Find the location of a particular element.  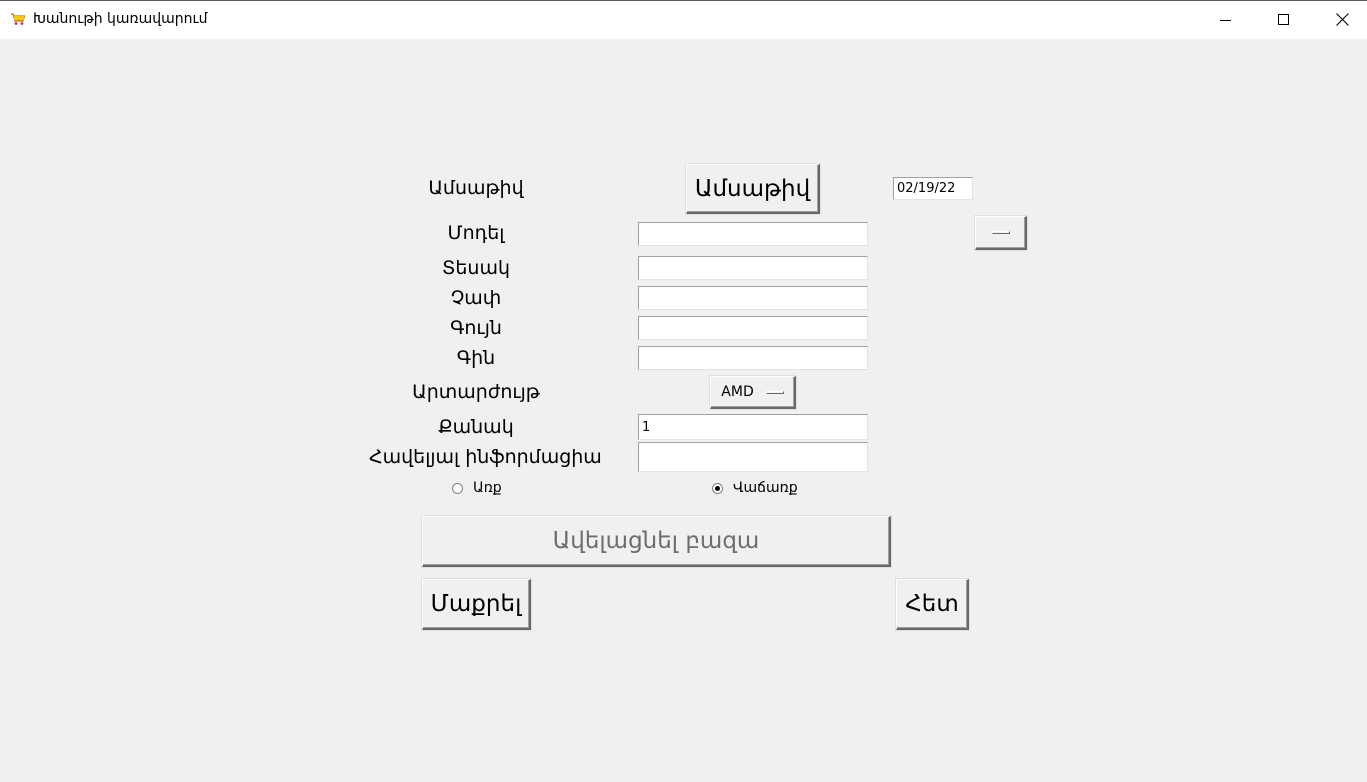

currency-value: AMD is located at coordinates (737, 392).